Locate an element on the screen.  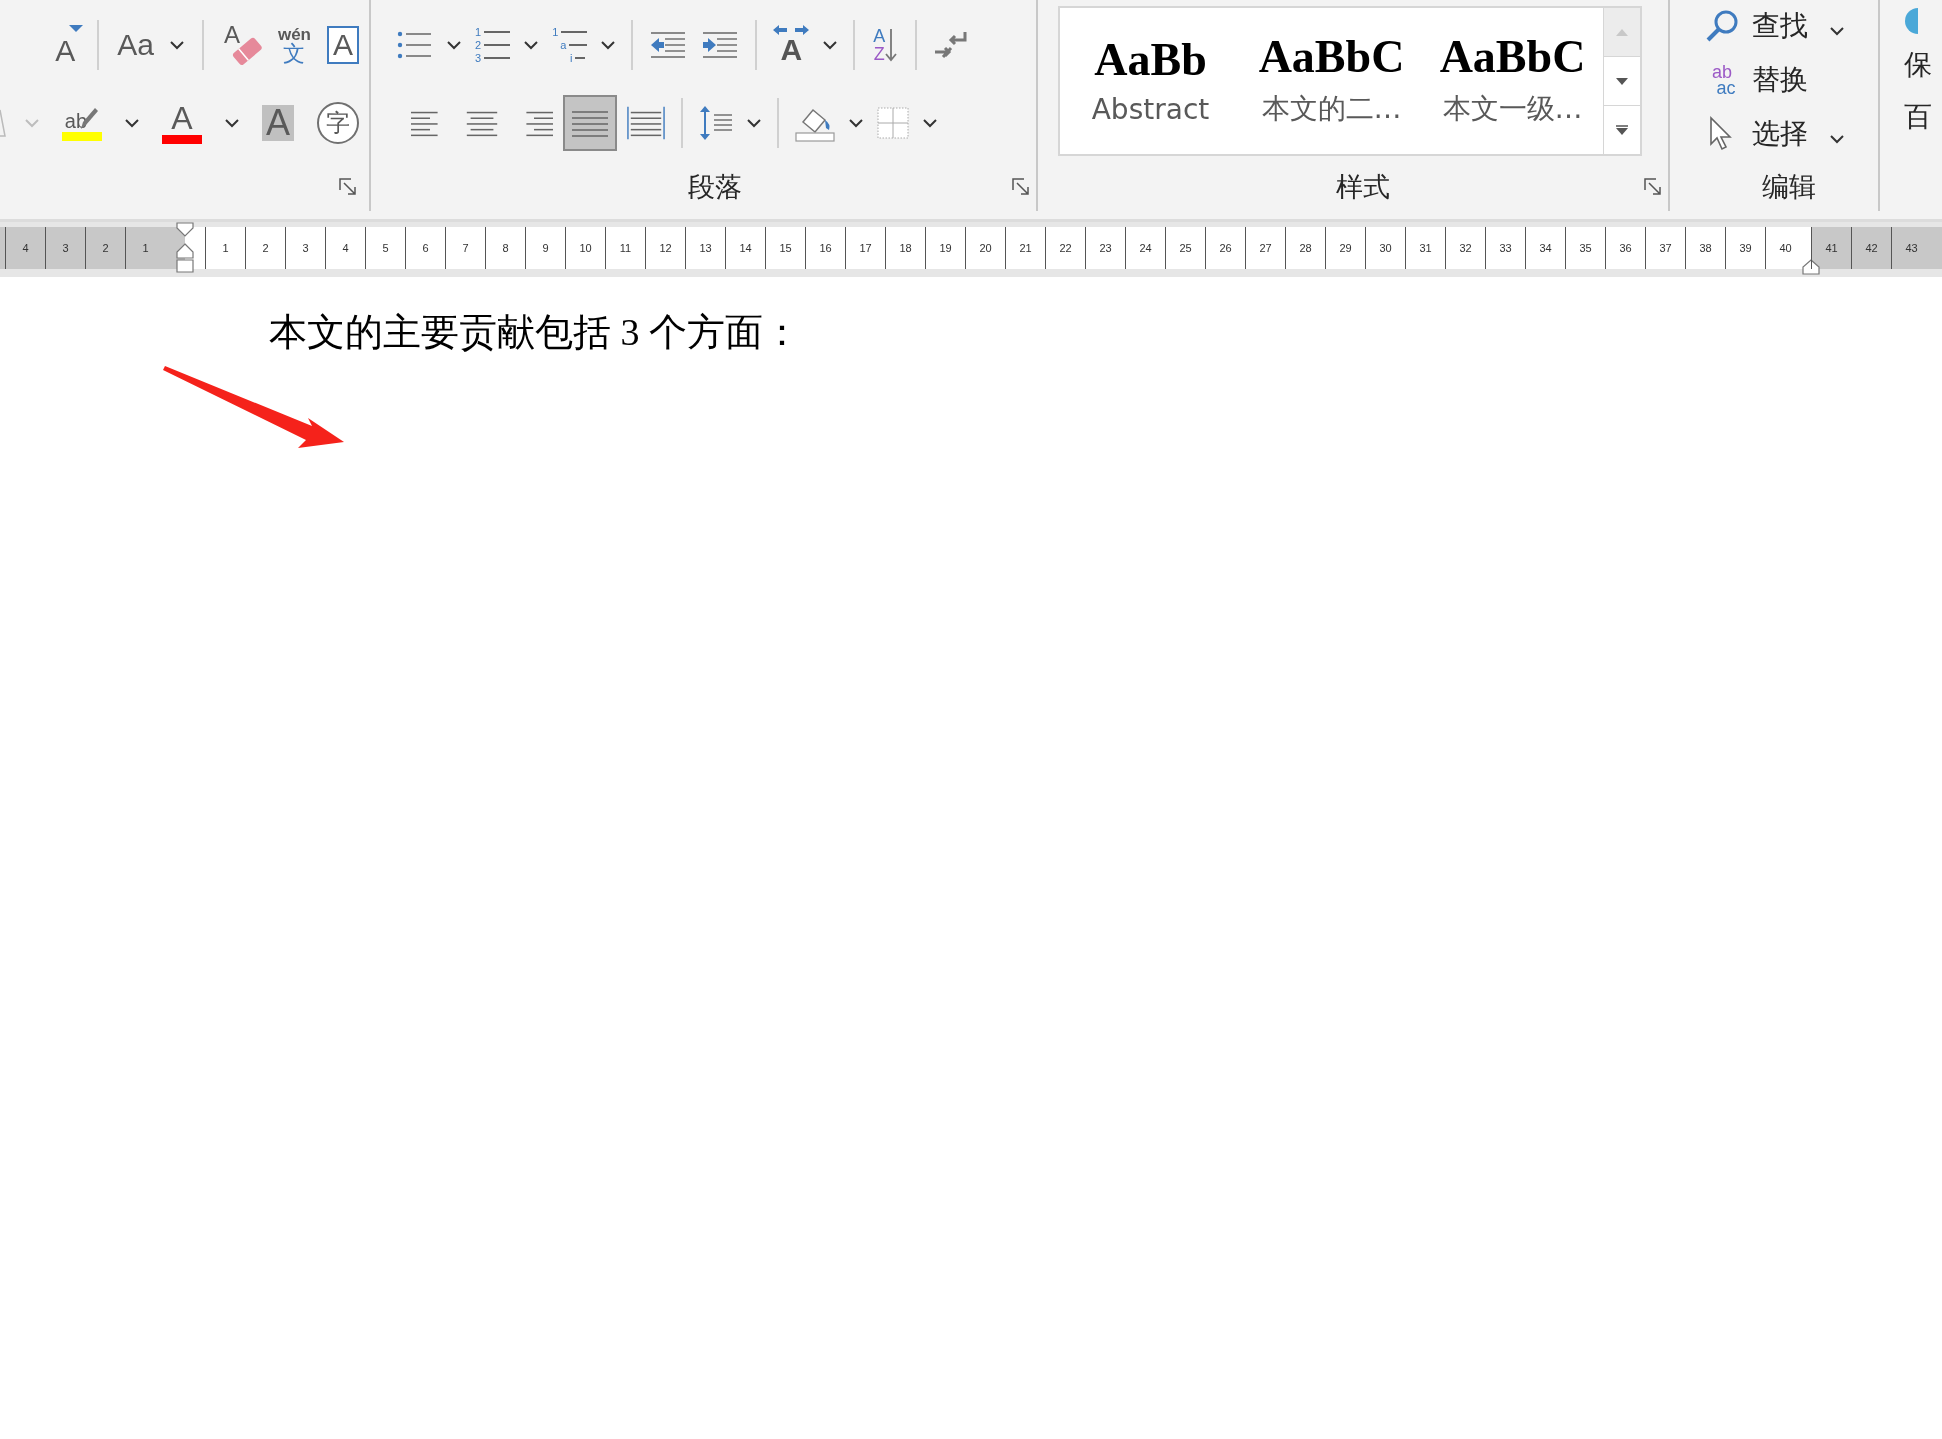
indent-icon is located at coordinates (720, 45).